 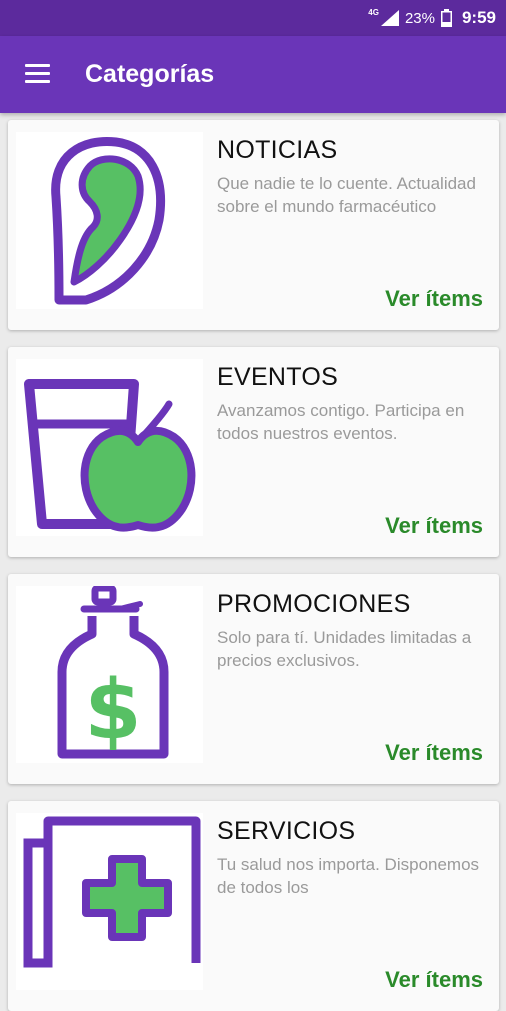 I want to click on ear-icon, so click(x=108, y=220).